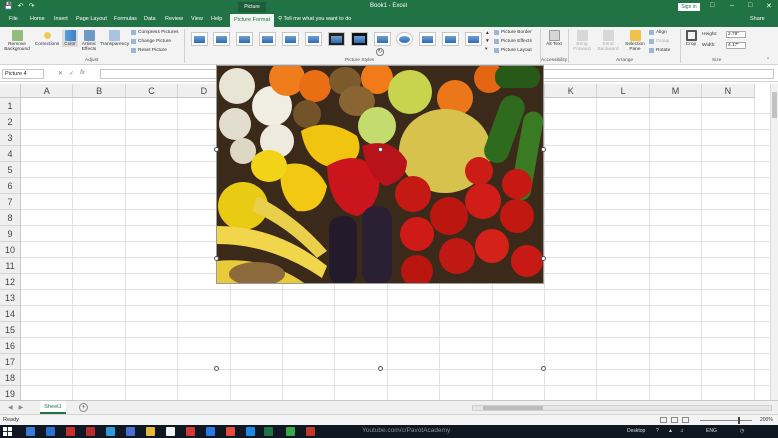  Describe the element at coordinates (757, 19) in the screenshot. I see `share-button: Share` at that location.